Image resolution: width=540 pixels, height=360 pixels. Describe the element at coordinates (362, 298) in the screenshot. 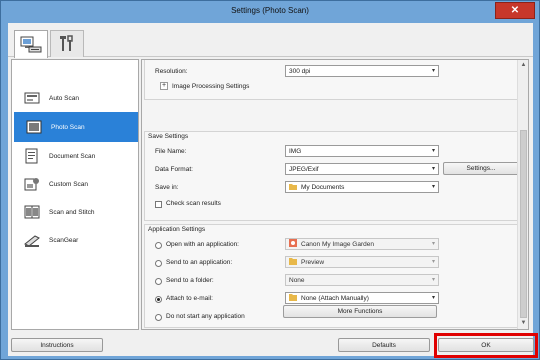

I see `attach-email-select: None (Attach Manually) ▾` at that location.